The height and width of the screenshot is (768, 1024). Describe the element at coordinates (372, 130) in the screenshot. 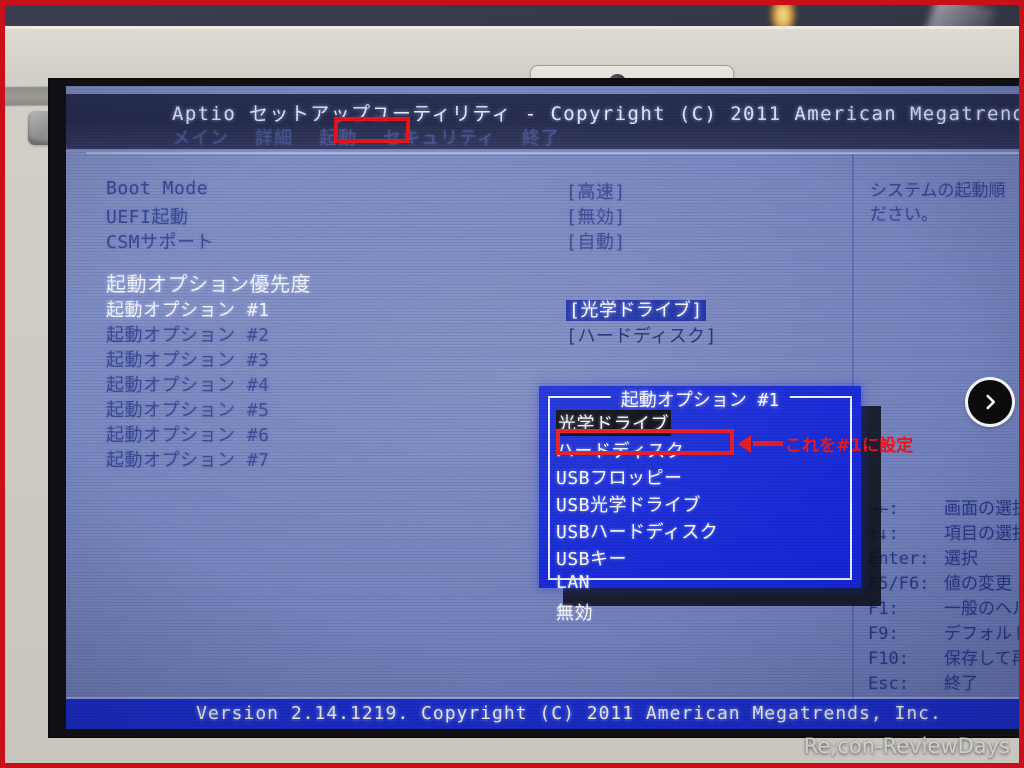

I see `annotation-highlight-boot-tab` at that location.